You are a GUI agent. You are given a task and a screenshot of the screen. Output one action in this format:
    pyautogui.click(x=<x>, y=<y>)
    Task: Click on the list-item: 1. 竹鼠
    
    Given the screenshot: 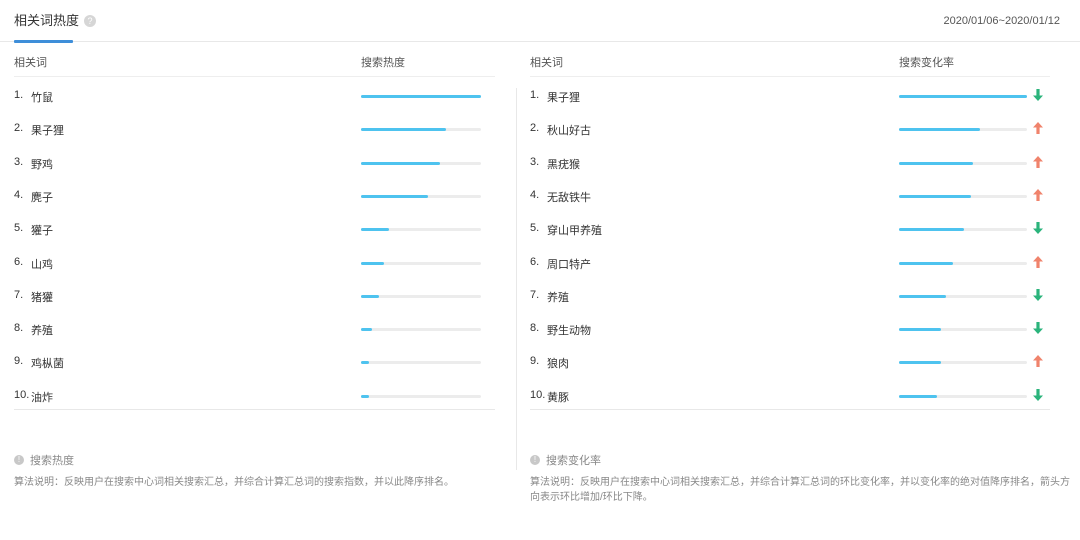 What is the action you would take?
    pyautogui.click(x=254, y=100)
    